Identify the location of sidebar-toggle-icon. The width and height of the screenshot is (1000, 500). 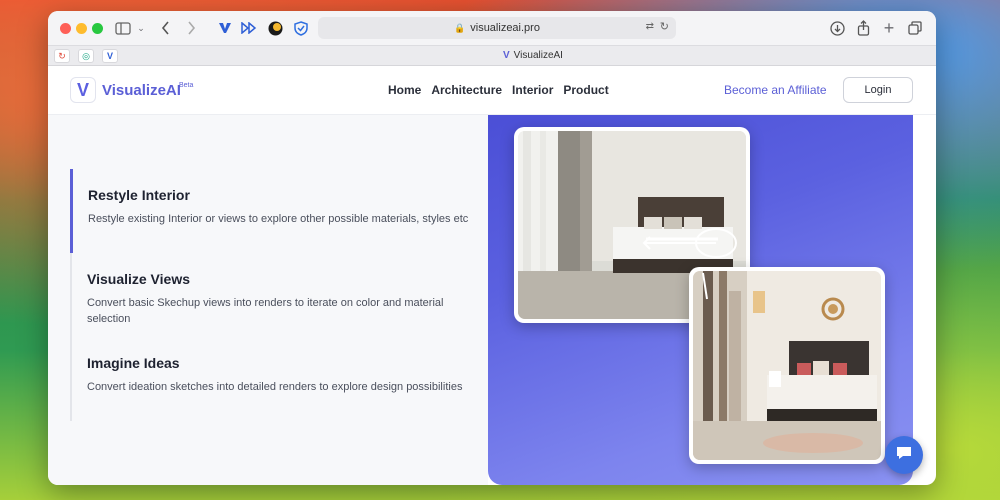
(123, 28).